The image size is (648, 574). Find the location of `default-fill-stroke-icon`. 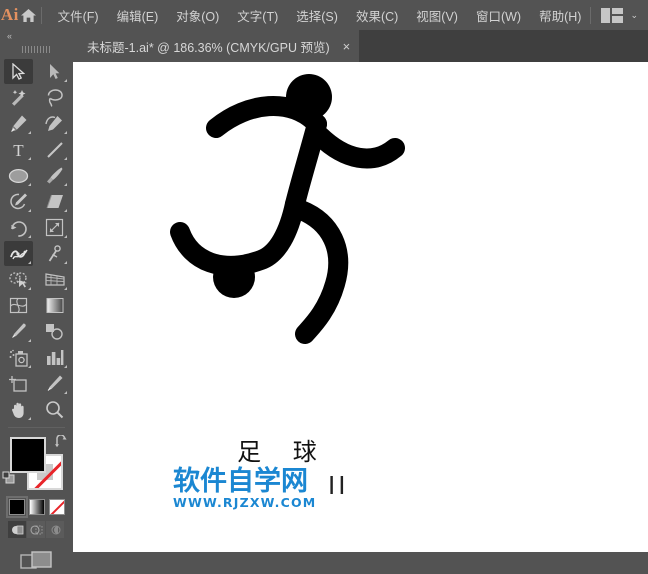

default-fill-stroke-icon is located at coordinates (8, 480).